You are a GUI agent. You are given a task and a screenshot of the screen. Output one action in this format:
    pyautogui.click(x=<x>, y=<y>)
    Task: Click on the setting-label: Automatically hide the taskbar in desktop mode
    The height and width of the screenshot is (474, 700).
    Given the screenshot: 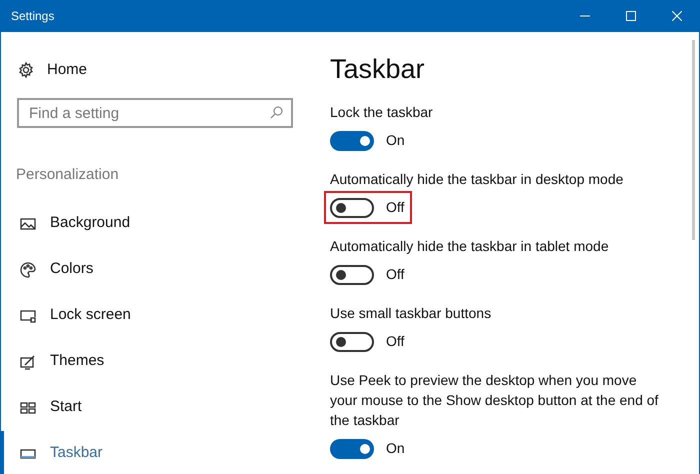 What is the action you would take?
    pyautogui.click(x=477, y=179)
    